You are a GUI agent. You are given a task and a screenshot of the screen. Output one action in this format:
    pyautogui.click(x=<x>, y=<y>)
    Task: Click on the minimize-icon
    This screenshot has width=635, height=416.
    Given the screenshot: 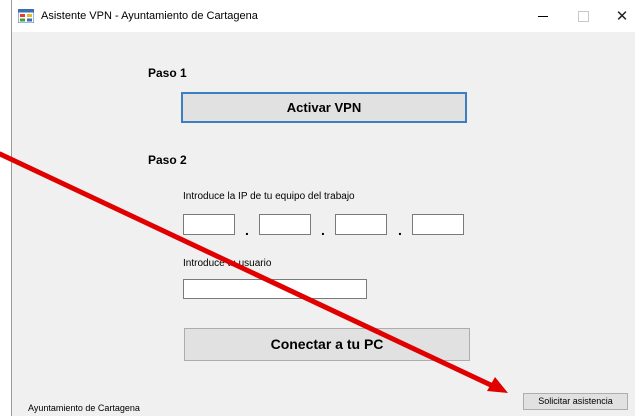 What is the action you would take?
    pyautogui.click(x=543, y=16)
    